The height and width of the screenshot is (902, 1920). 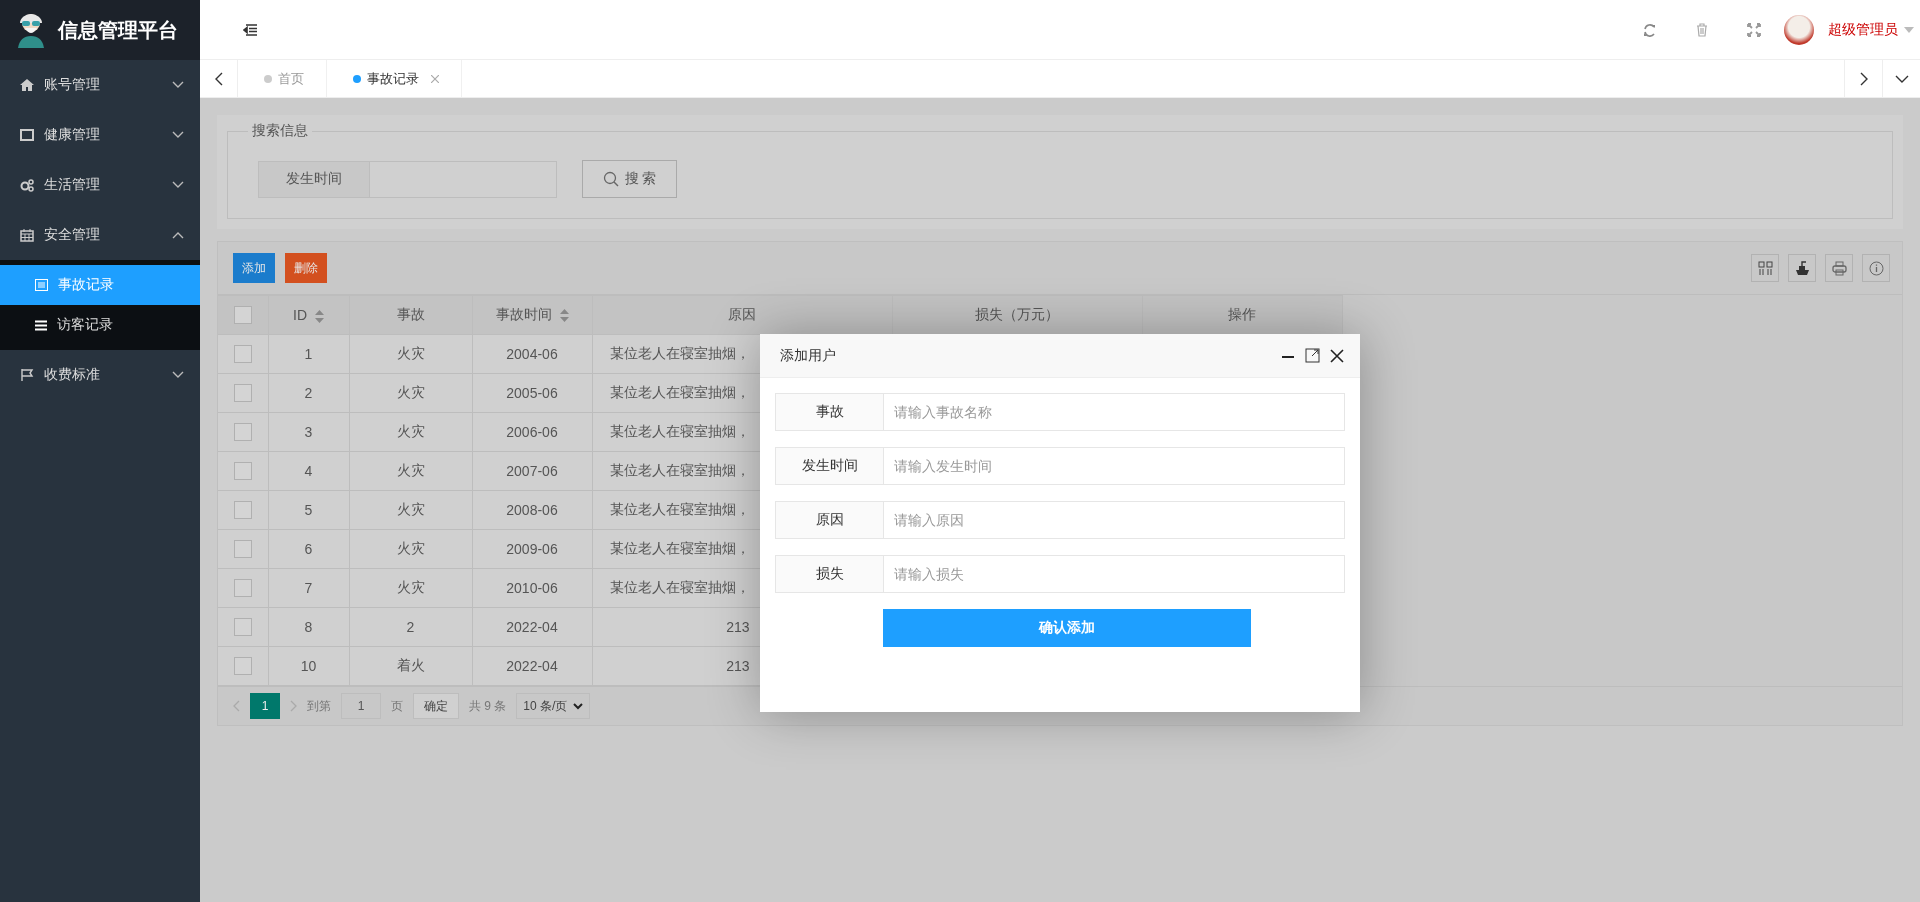 I want to click on logo-icon, so click(x=31, y=30).